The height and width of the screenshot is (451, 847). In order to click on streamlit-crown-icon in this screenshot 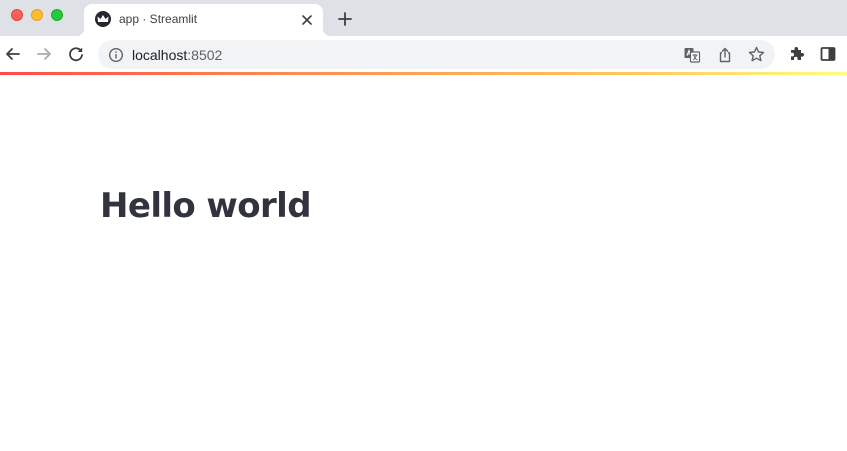, I will do `click(103, 19)`.